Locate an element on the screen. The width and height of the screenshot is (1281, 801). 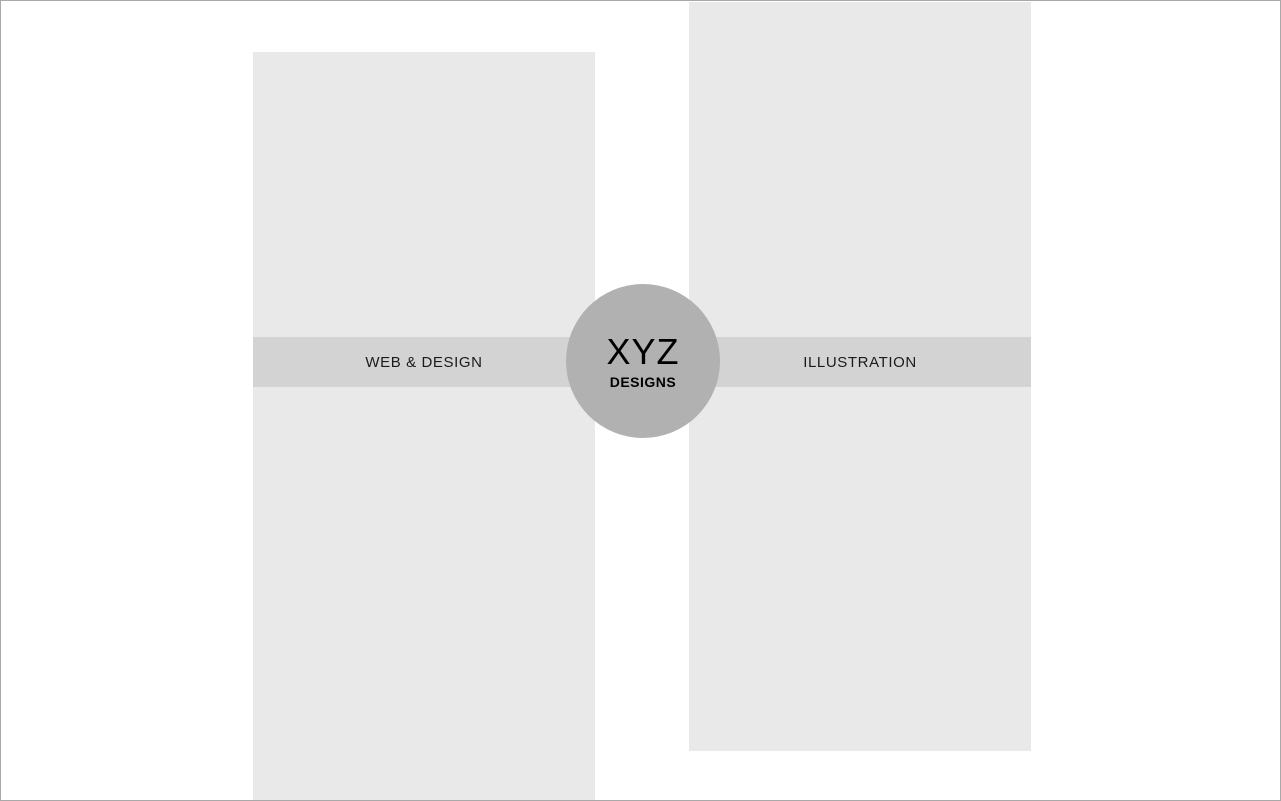
web-design-label: WEB & DESIGN is located at coordinates (424, 362).